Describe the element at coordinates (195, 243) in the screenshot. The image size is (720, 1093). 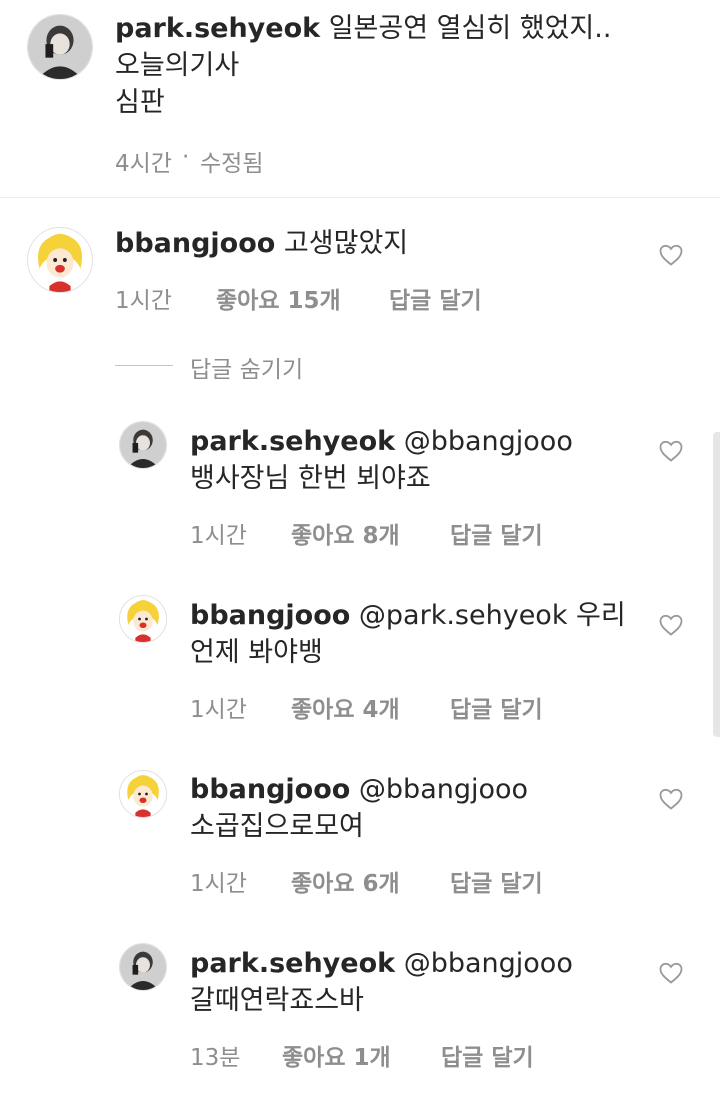
I see `comment-username: bbangjooo` at that location.